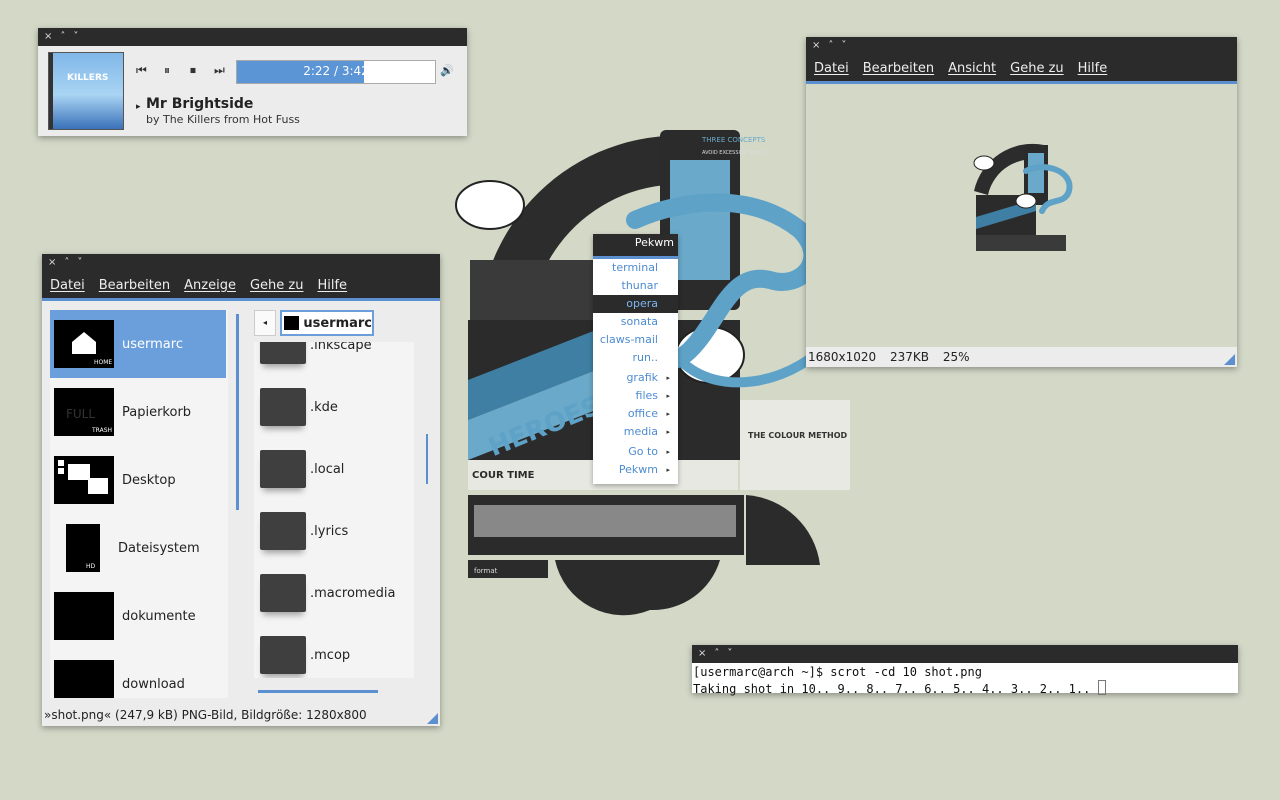 Image resolution: width=1280 pixels, height=800 pixels. I want to click on menu-item-pekwm: Pekwm ▸, so click(635, 470).